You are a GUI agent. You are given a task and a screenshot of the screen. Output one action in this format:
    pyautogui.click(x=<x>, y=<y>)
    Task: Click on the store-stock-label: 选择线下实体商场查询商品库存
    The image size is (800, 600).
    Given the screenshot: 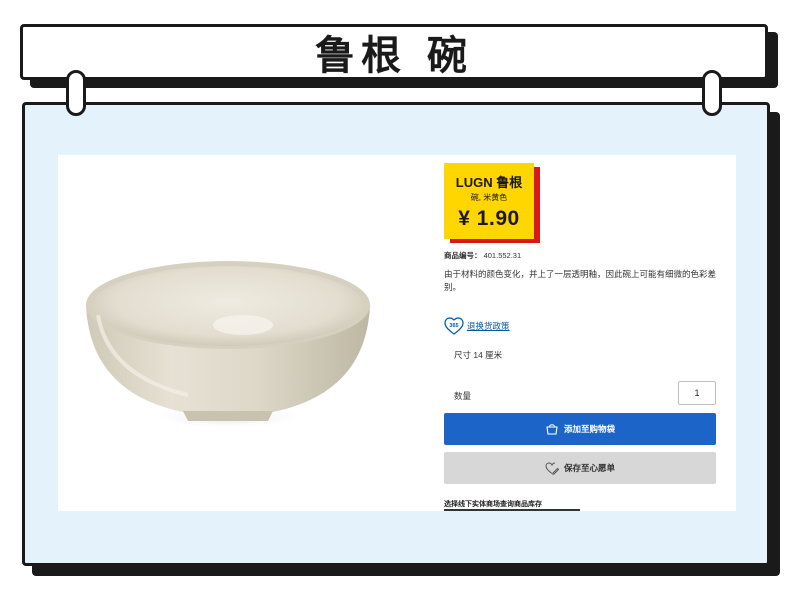 What is the action you would take?
    pyautogui.click(x=493, y=504)
    